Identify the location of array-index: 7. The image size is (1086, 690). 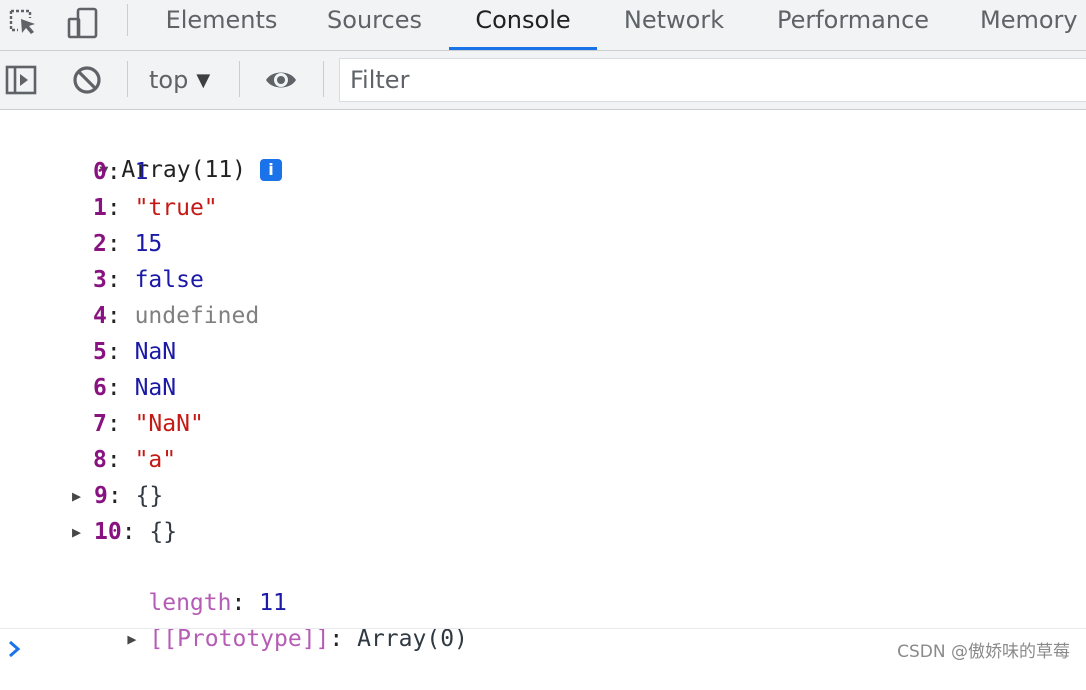
(100, 424).